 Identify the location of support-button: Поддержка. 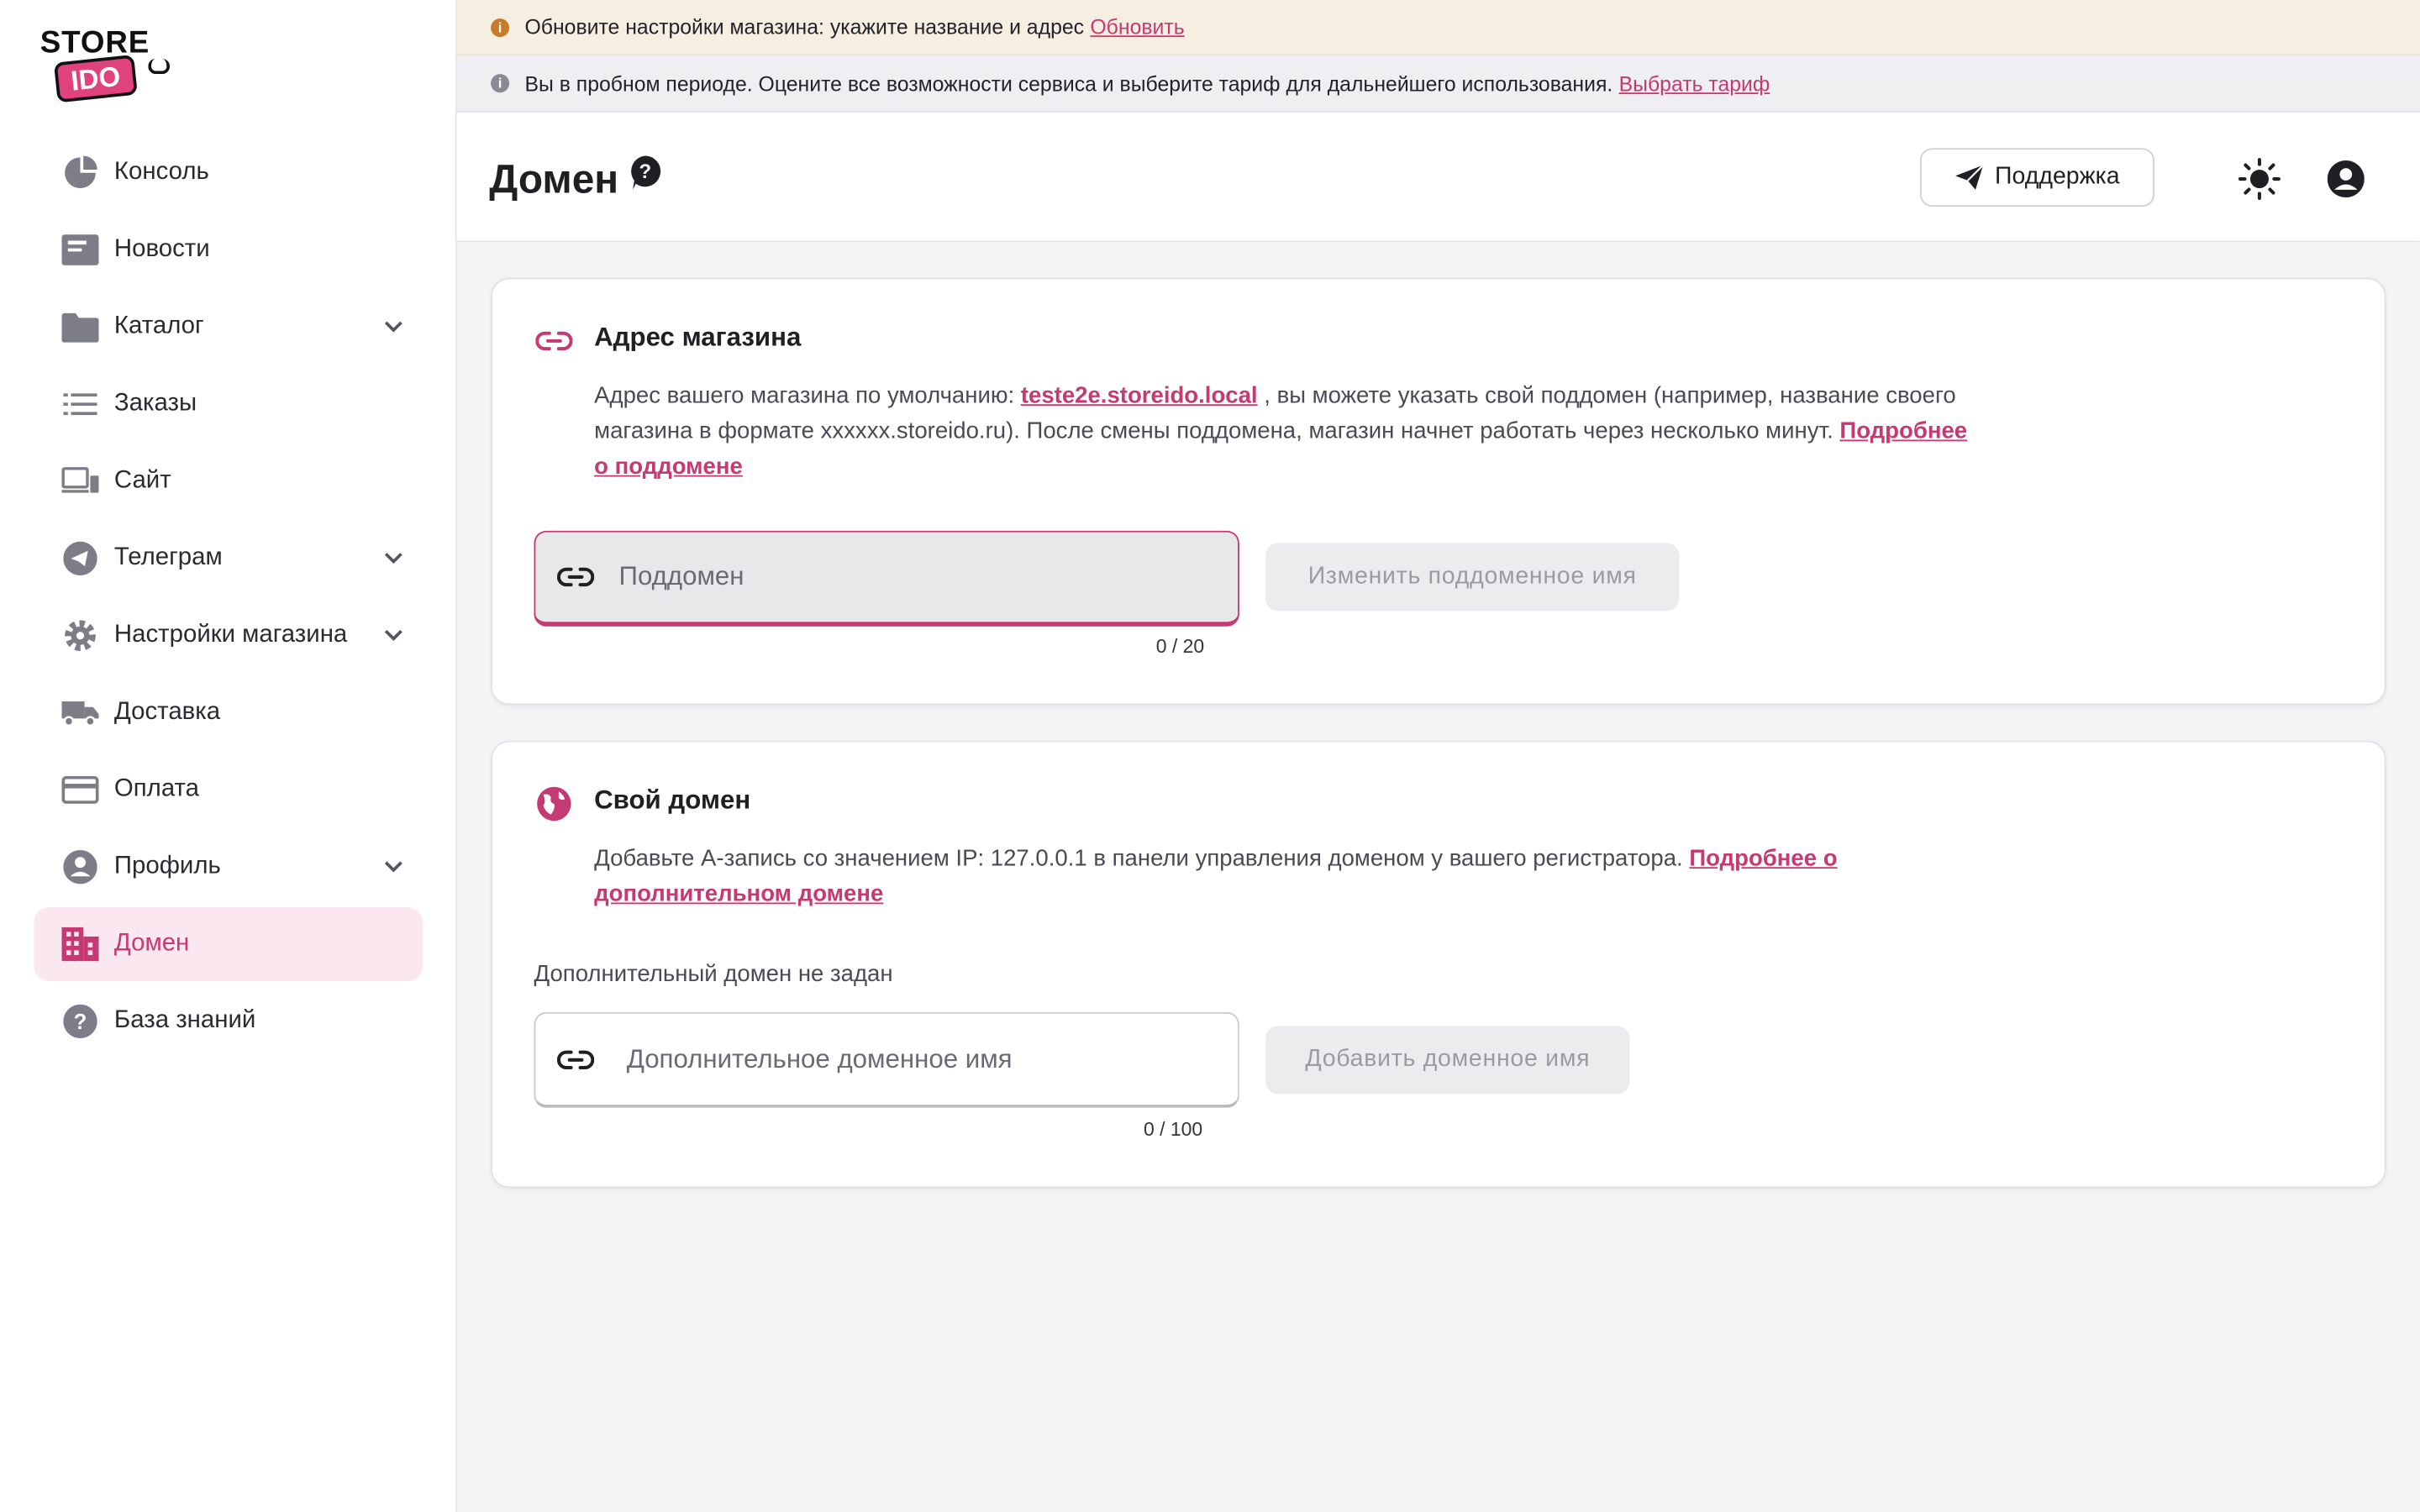
(2037, 177).